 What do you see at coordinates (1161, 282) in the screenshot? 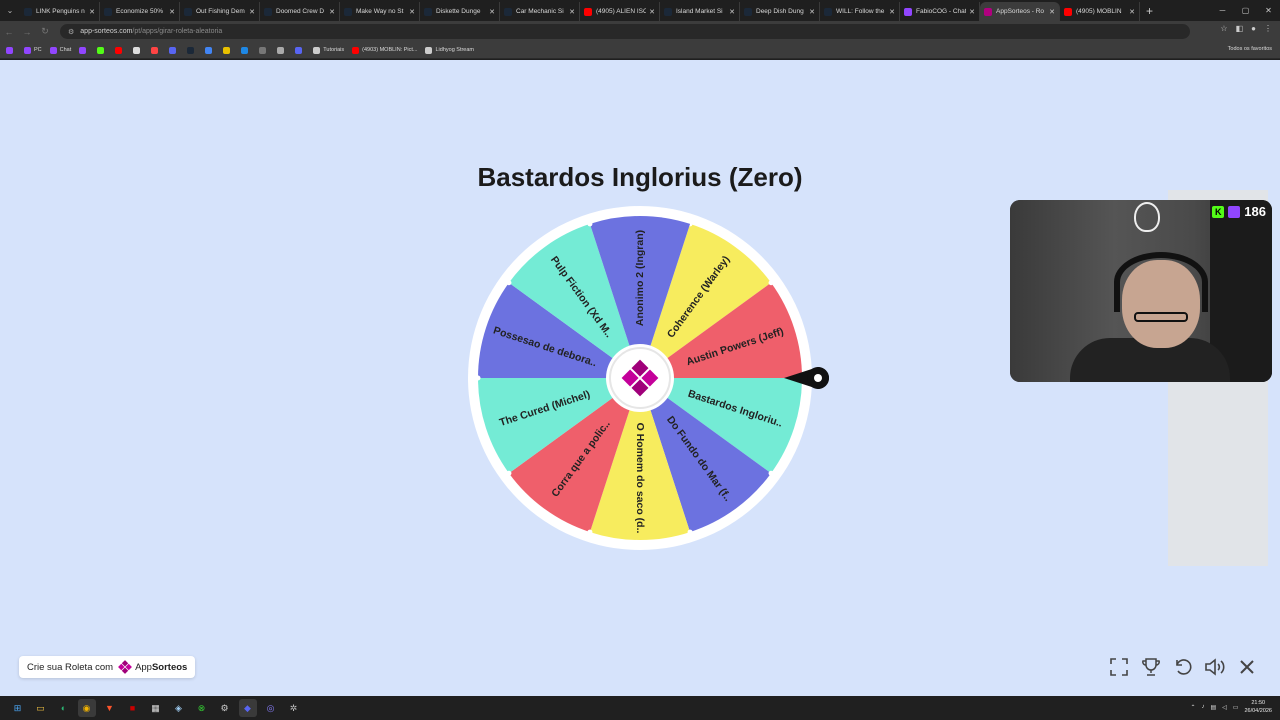
I see `headset` at bounding box center [1161, 282].